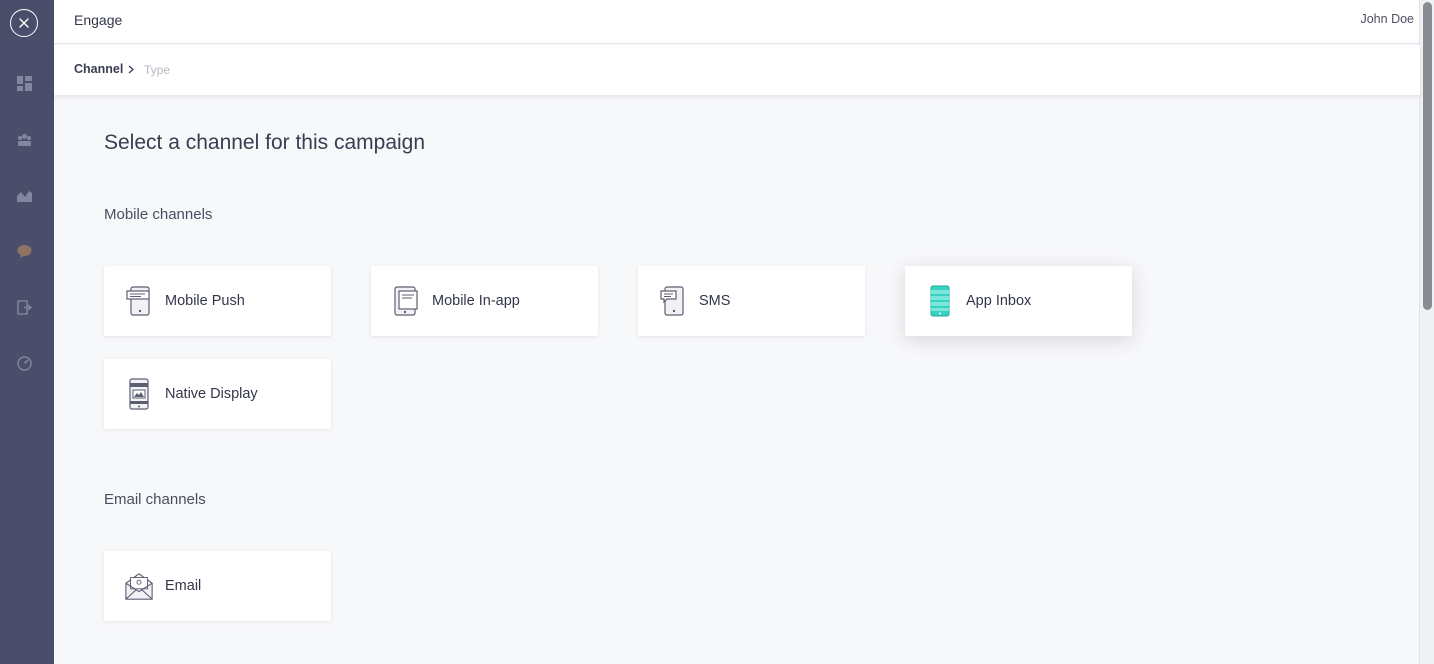 The image size is (1434, 664). I want to click on email-channels-heading: Email channels, so click(155, 499).